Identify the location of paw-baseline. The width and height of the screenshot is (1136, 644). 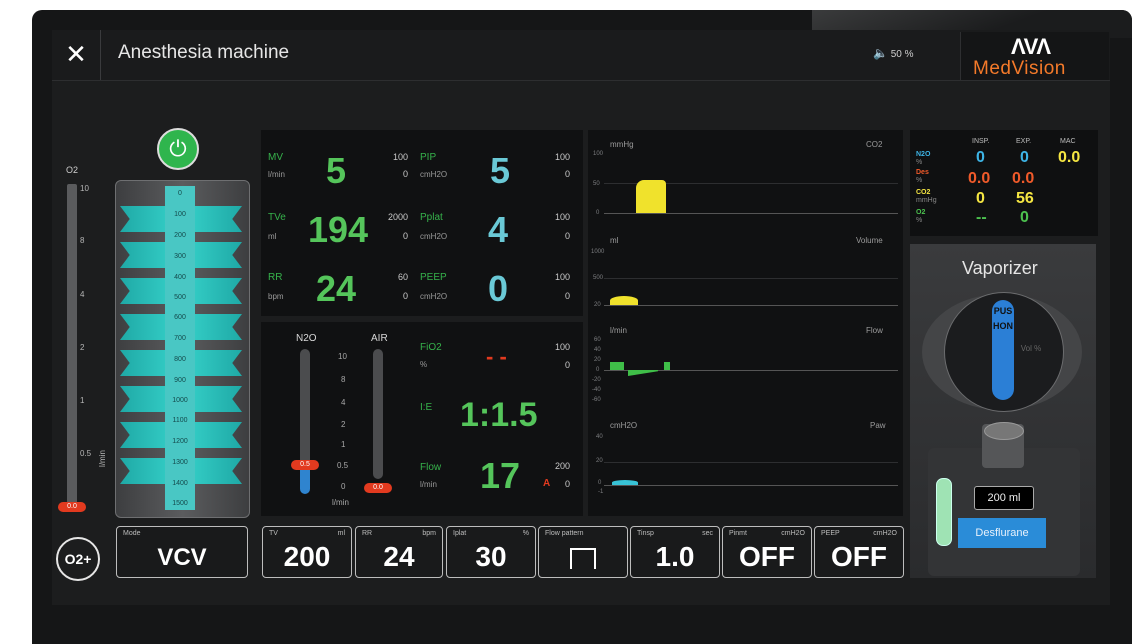
(751, 485).